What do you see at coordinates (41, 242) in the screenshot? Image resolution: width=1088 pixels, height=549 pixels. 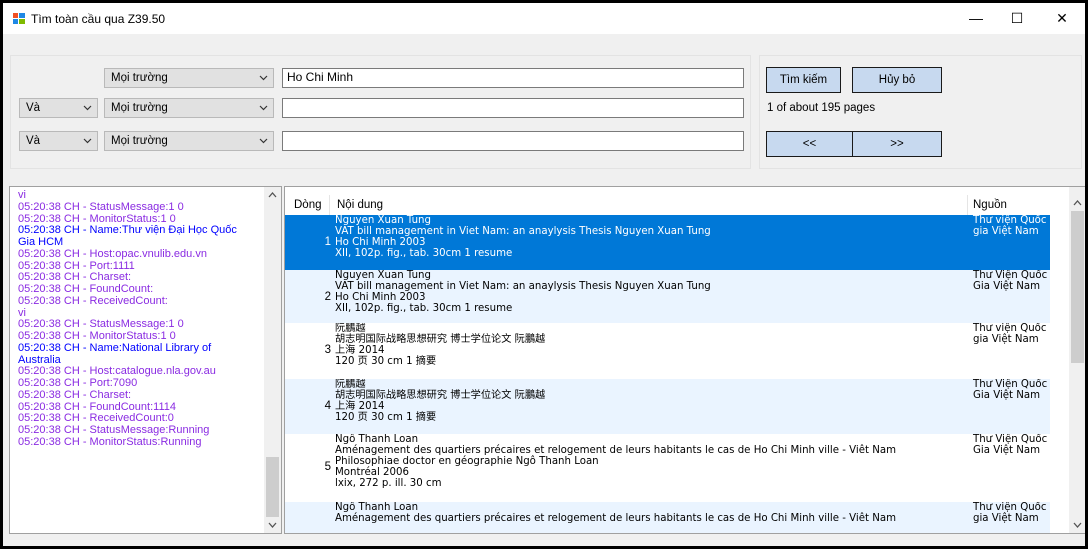 I see `log-line: Gia HCM` at bounding box center [41, 242].